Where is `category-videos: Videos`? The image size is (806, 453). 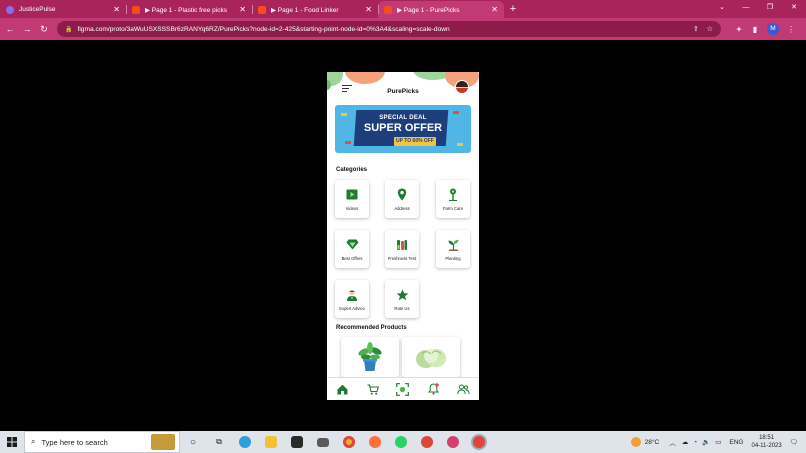
category-videos: Videos is located at coordinates (352, 199).